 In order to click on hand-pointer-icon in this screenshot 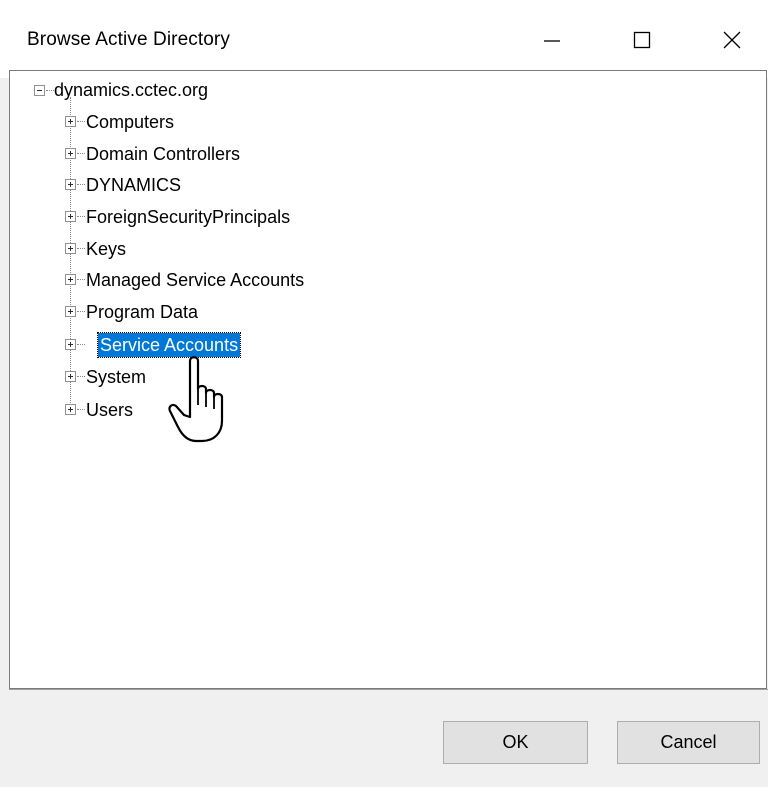, I will do `click(196, 399)`.